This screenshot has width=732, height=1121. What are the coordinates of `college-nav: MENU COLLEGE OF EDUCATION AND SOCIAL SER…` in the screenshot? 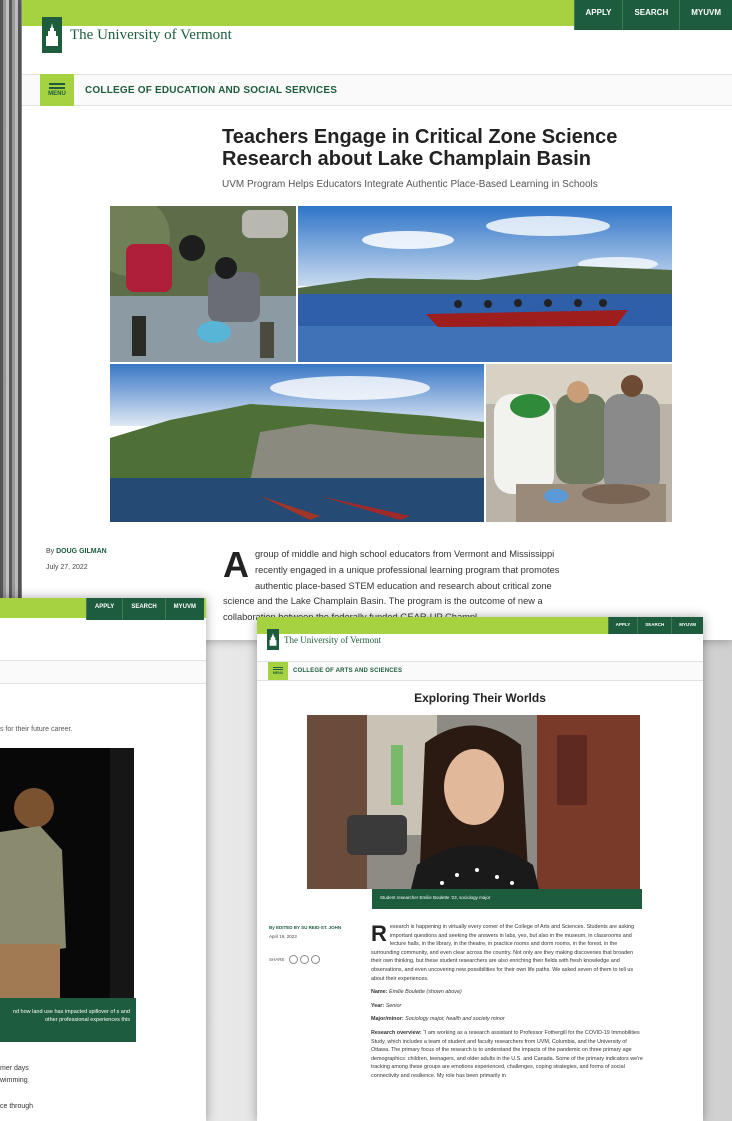 It's located at (377, 90).